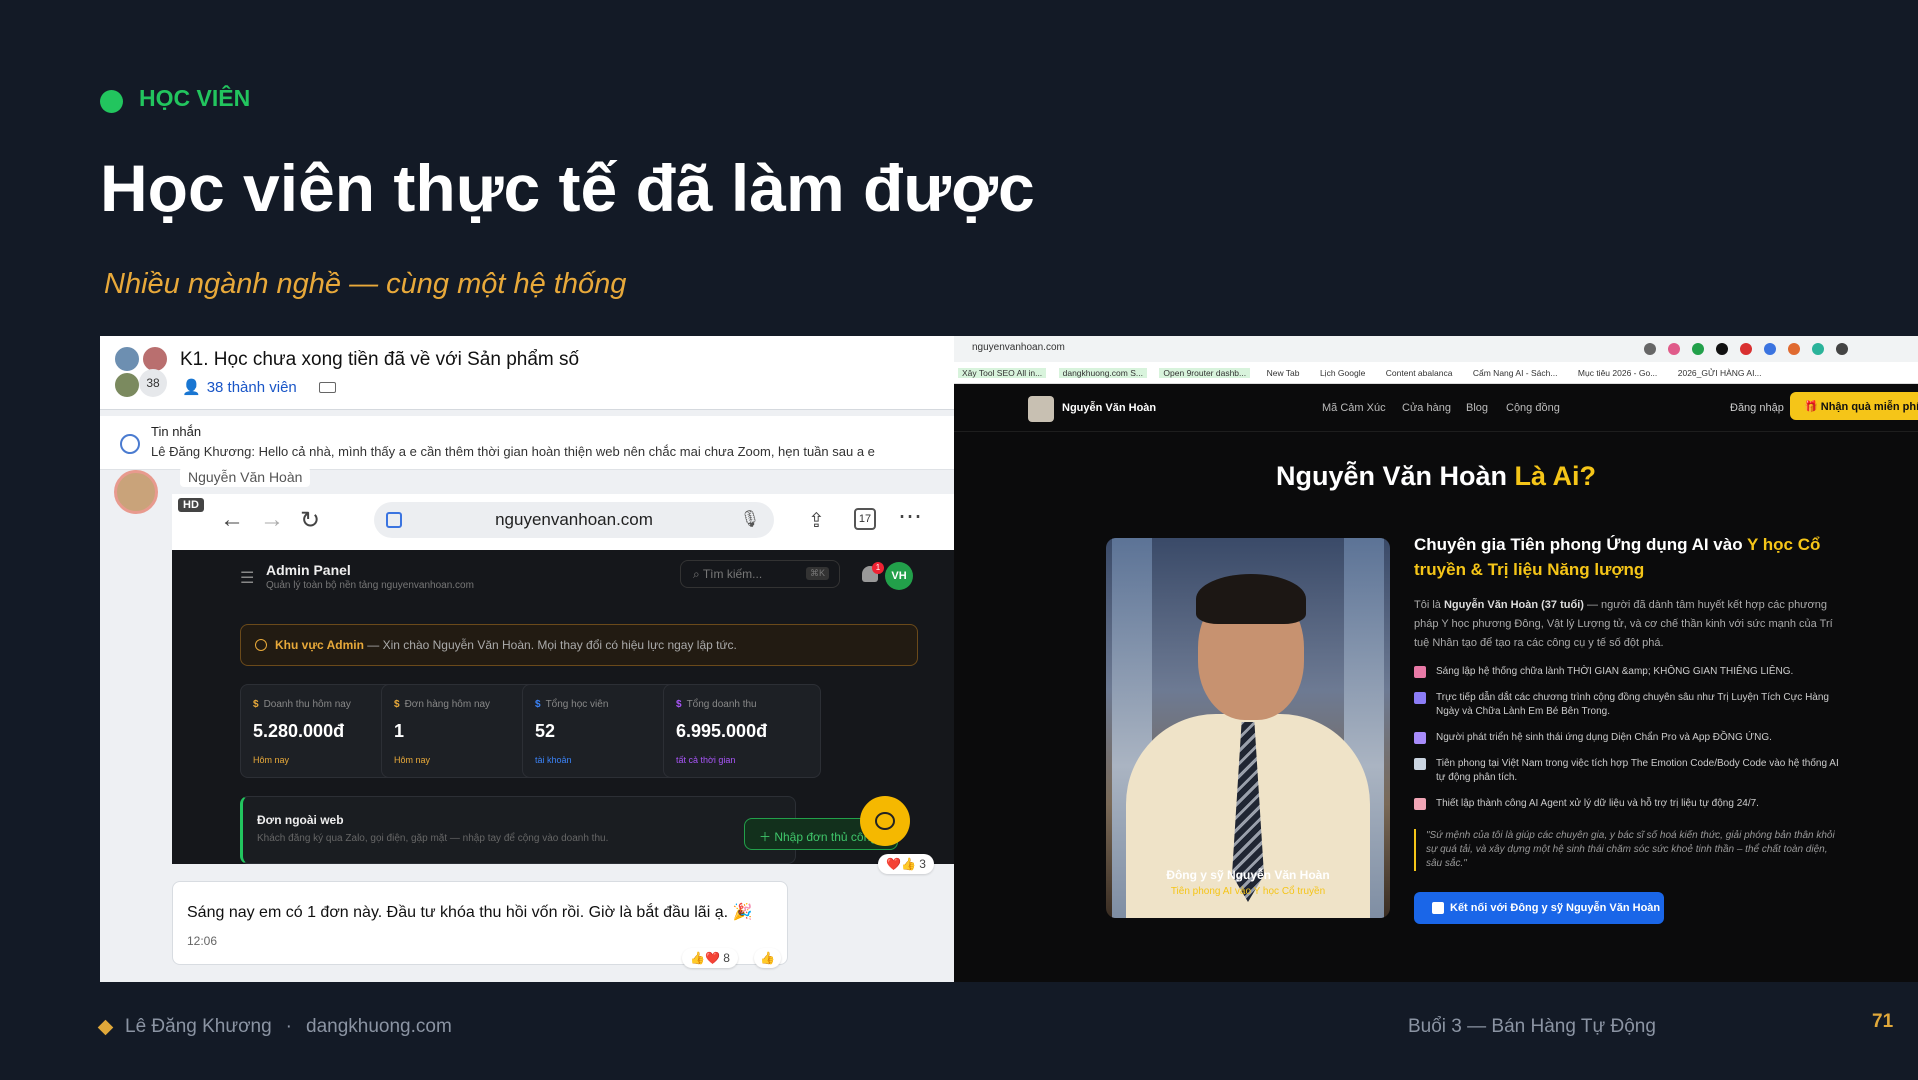  I want to click on back-icon: ←, so click(232, 520).